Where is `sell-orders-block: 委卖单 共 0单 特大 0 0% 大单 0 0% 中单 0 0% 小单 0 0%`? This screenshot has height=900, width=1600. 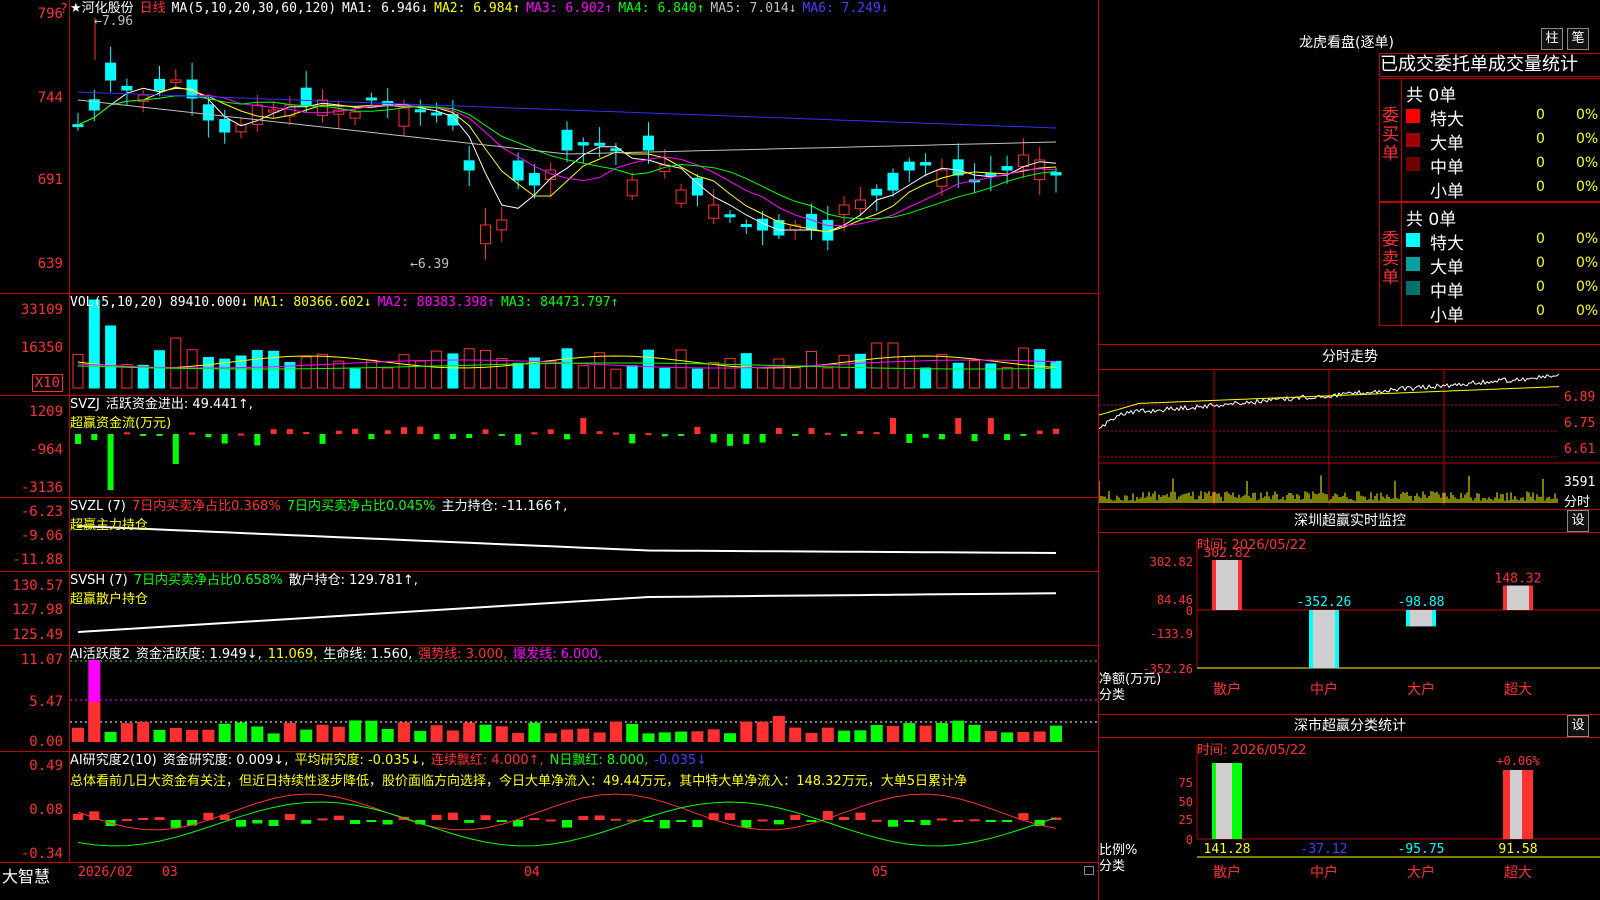 sell-orders-block: 委卖单 共 0单 特大 0 0% 大单 0 0% 中单 0 0% 小单 0 0% is located at coordinates (1489, 264).